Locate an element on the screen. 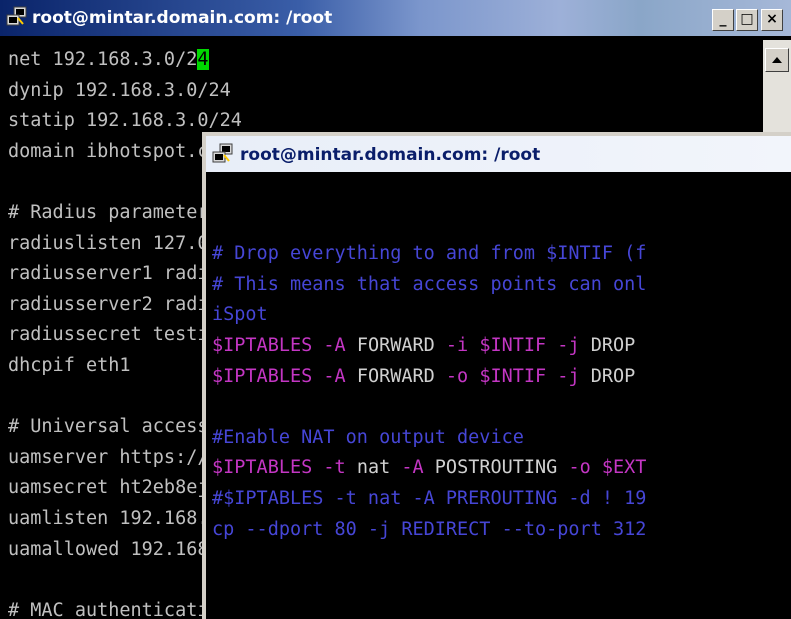  terminal-line: cp --dport 80 -j REDIRECT --to-port 312 is located at coordinates (429, 530).